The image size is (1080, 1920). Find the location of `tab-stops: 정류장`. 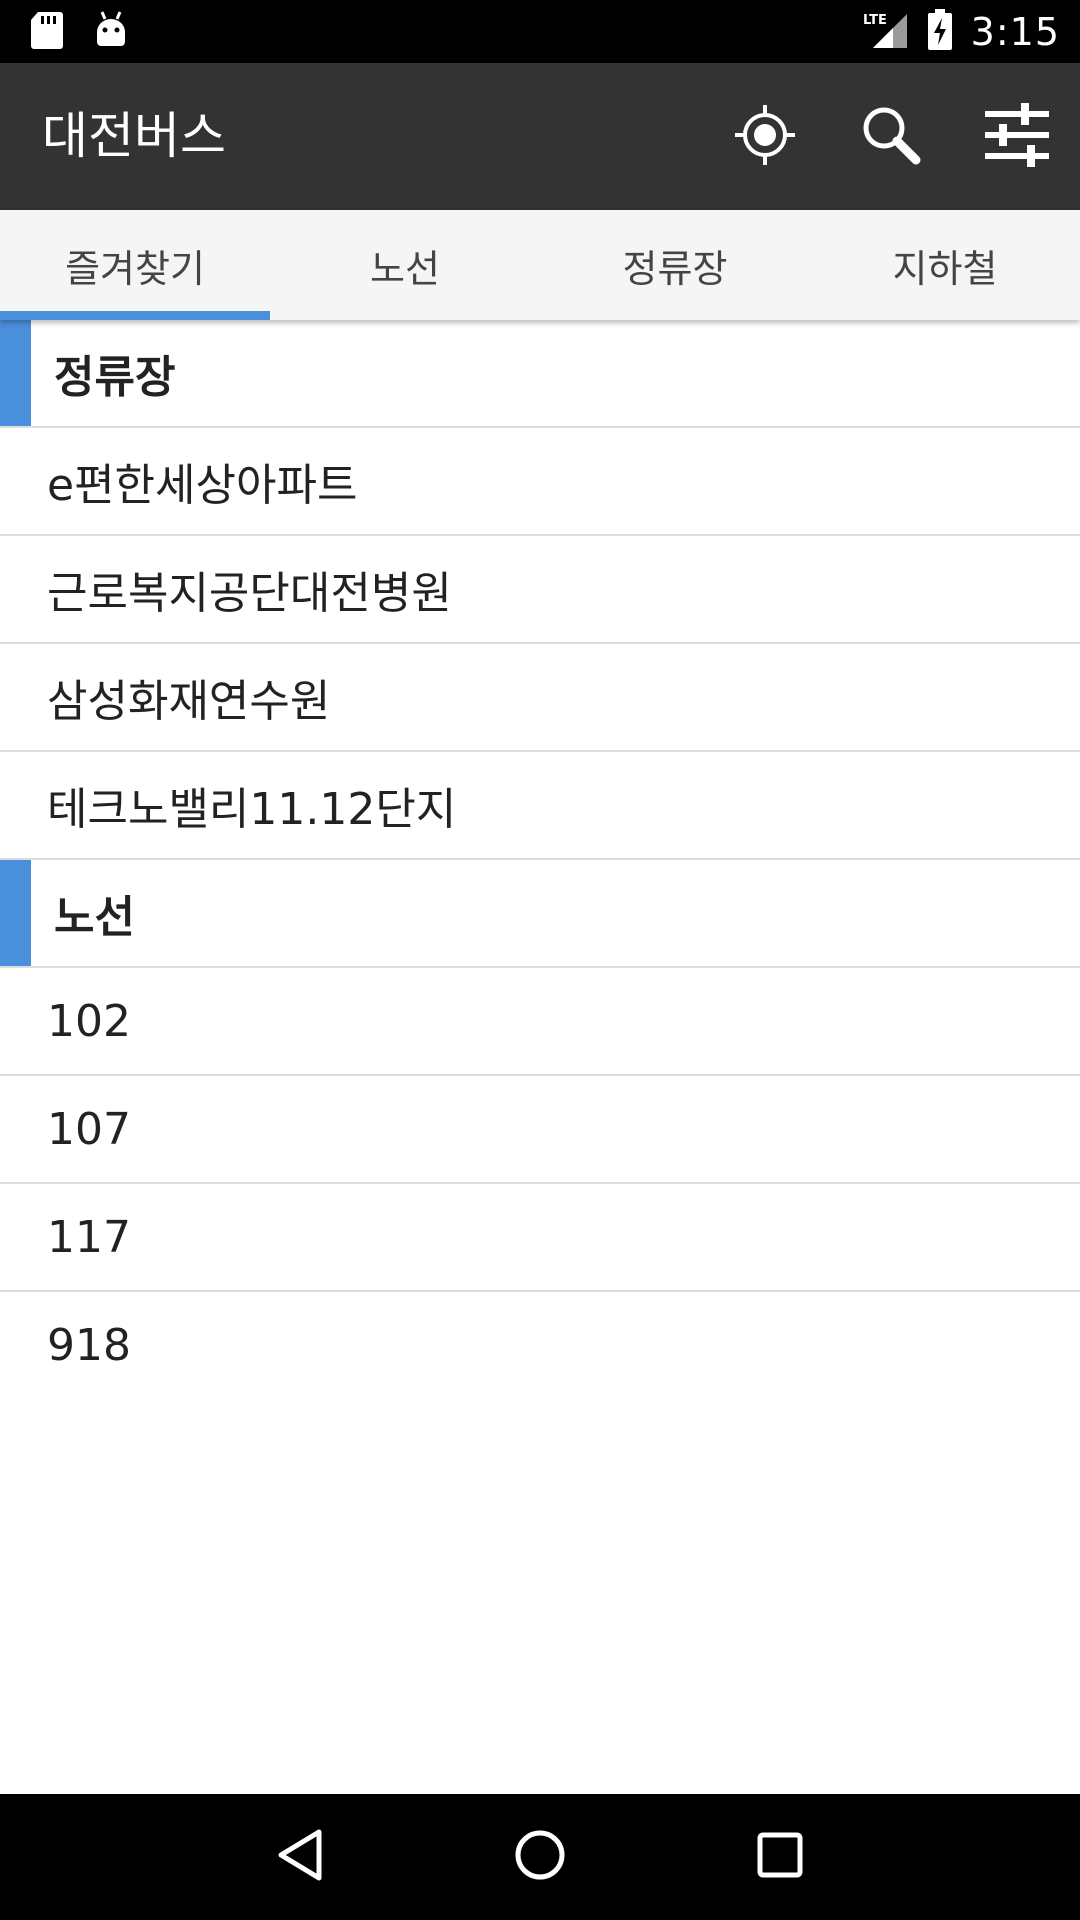

tab-stops: 정류장 is located at coordinates (675, 265).